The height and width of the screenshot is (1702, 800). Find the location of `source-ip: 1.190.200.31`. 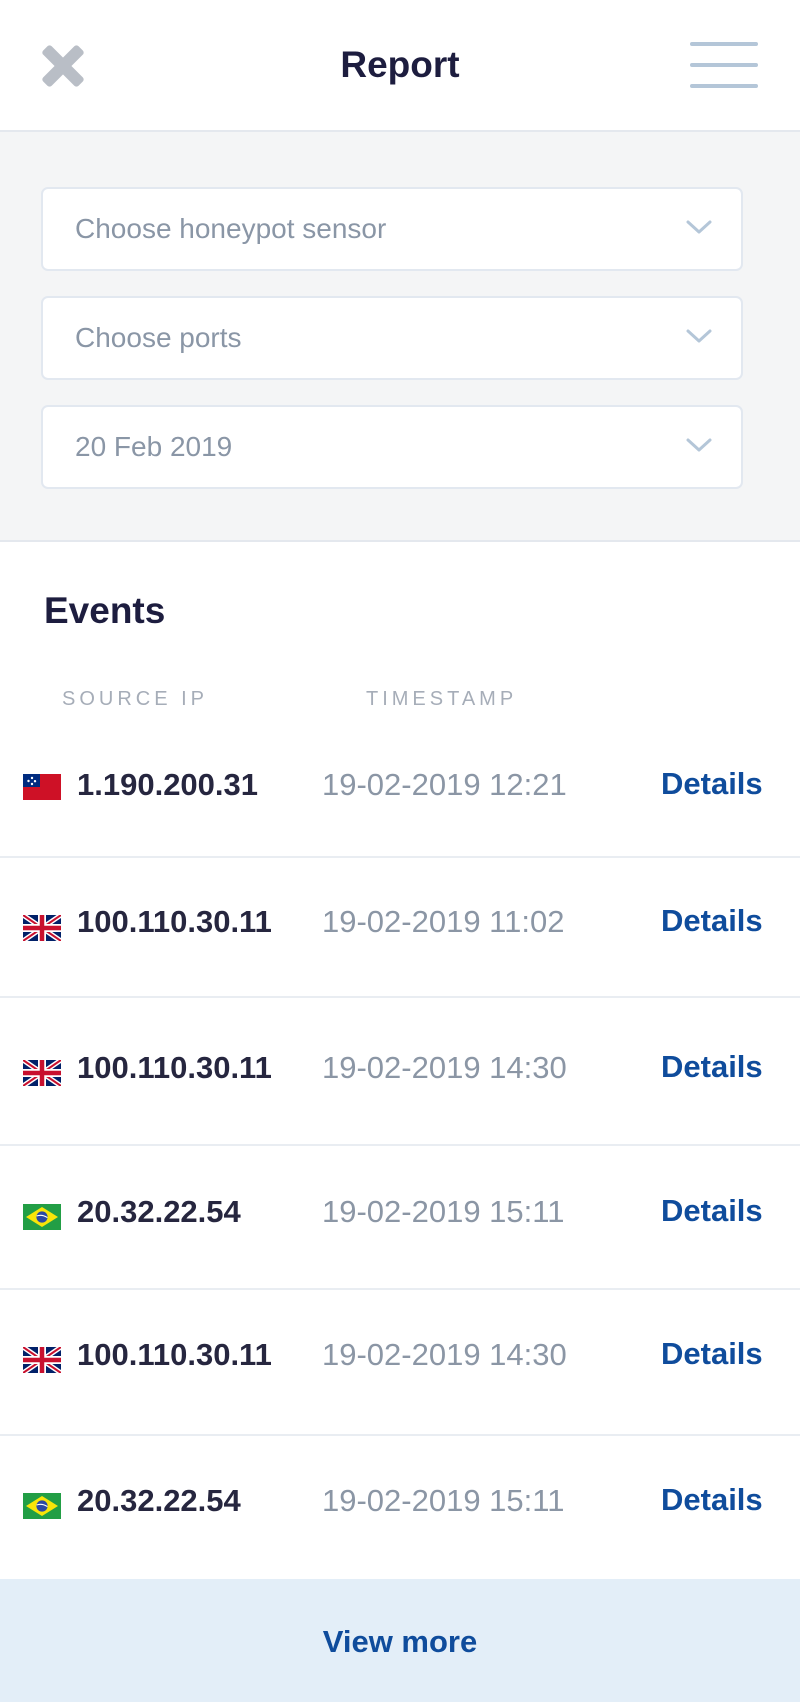

source-ip: 1.190.200.31 is located at coordinates (168, 784).